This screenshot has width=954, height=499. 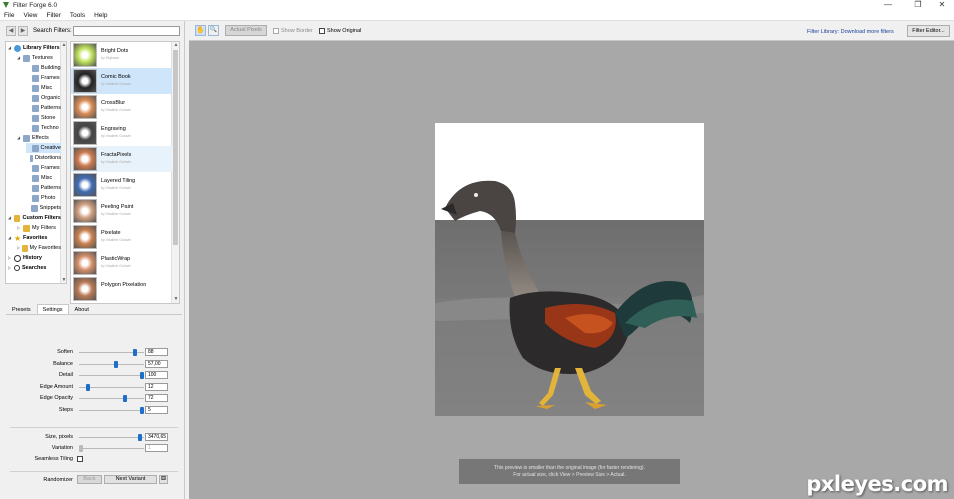 What do you see at coordinates (111, 410) in the screenshot?
I see `steps-slider` at bounding box center [111, 410].